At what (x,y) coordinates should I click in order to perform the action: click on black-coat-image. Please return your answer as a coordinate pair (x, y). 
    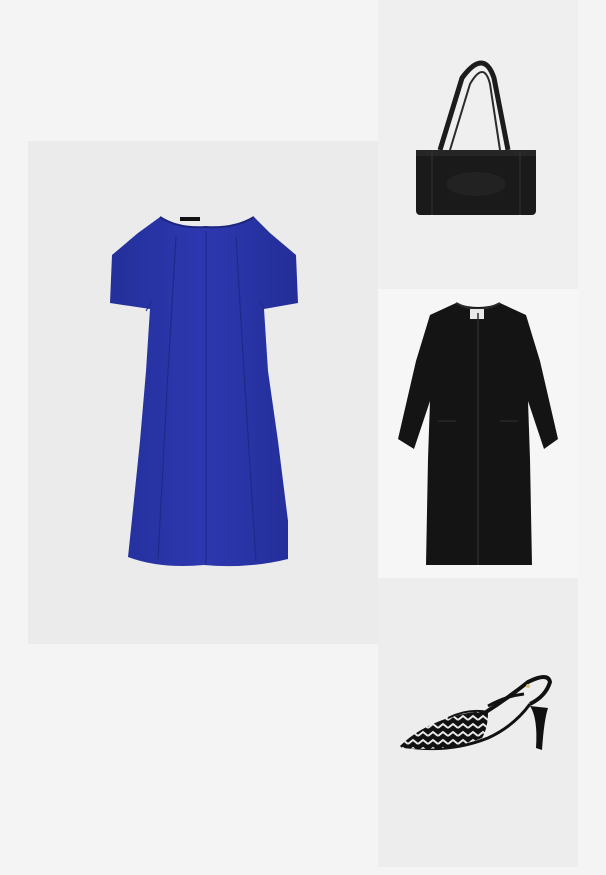
    Looking at the image, I should click on (478, 433).